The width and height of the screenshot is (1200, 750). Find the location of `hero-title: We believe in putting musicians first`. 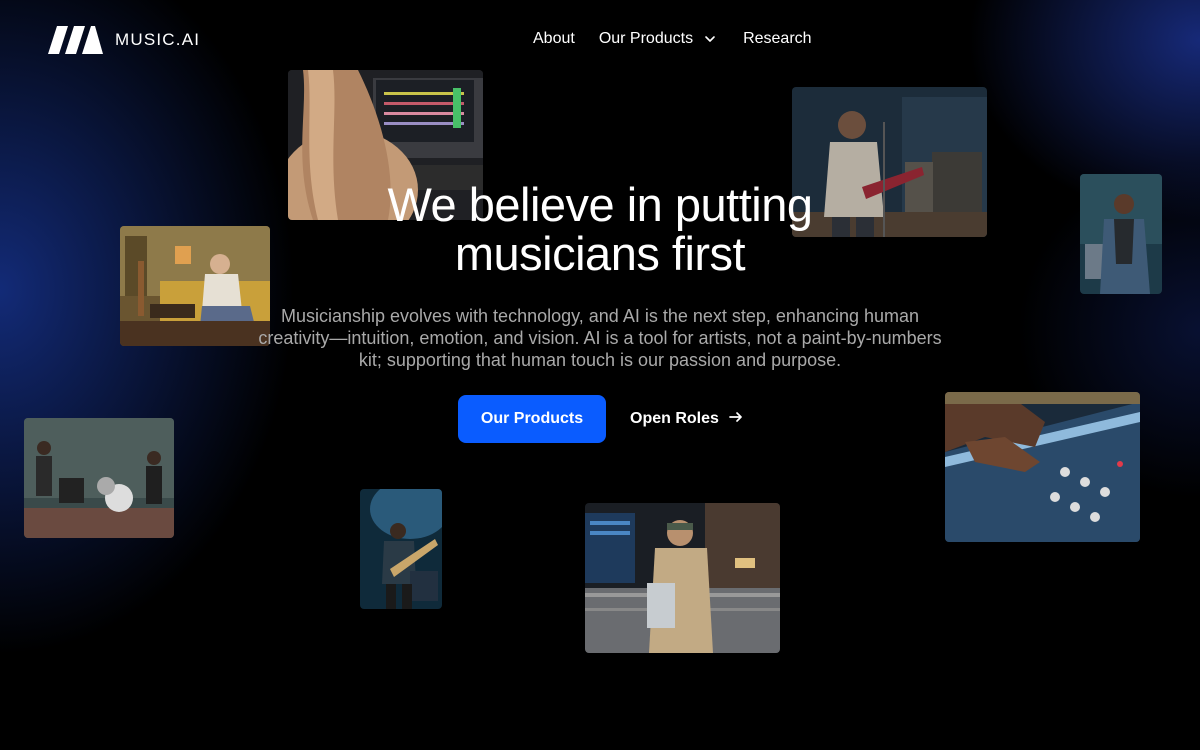

hero-title: We believe in putting musicians first is located at coordinates (600, 229).